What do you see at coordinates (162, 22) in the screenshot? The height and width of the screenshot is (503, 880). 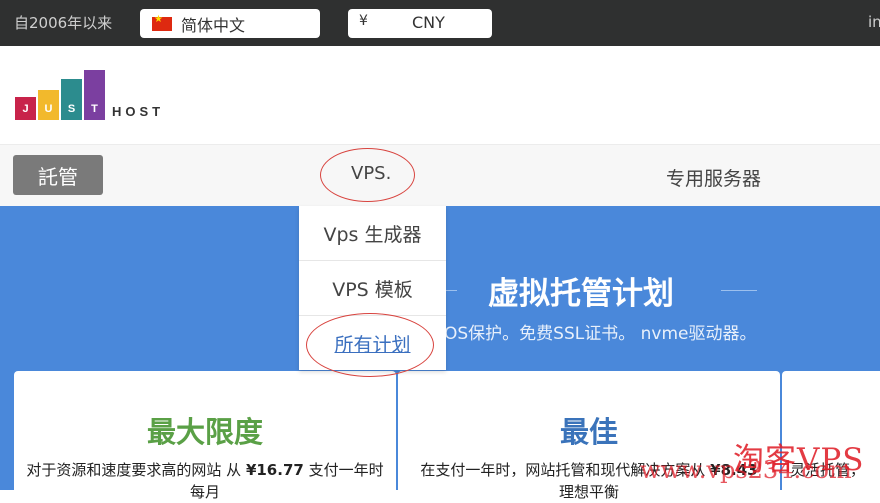 I see `china-flag-icon` at bounding box center [162, 22].